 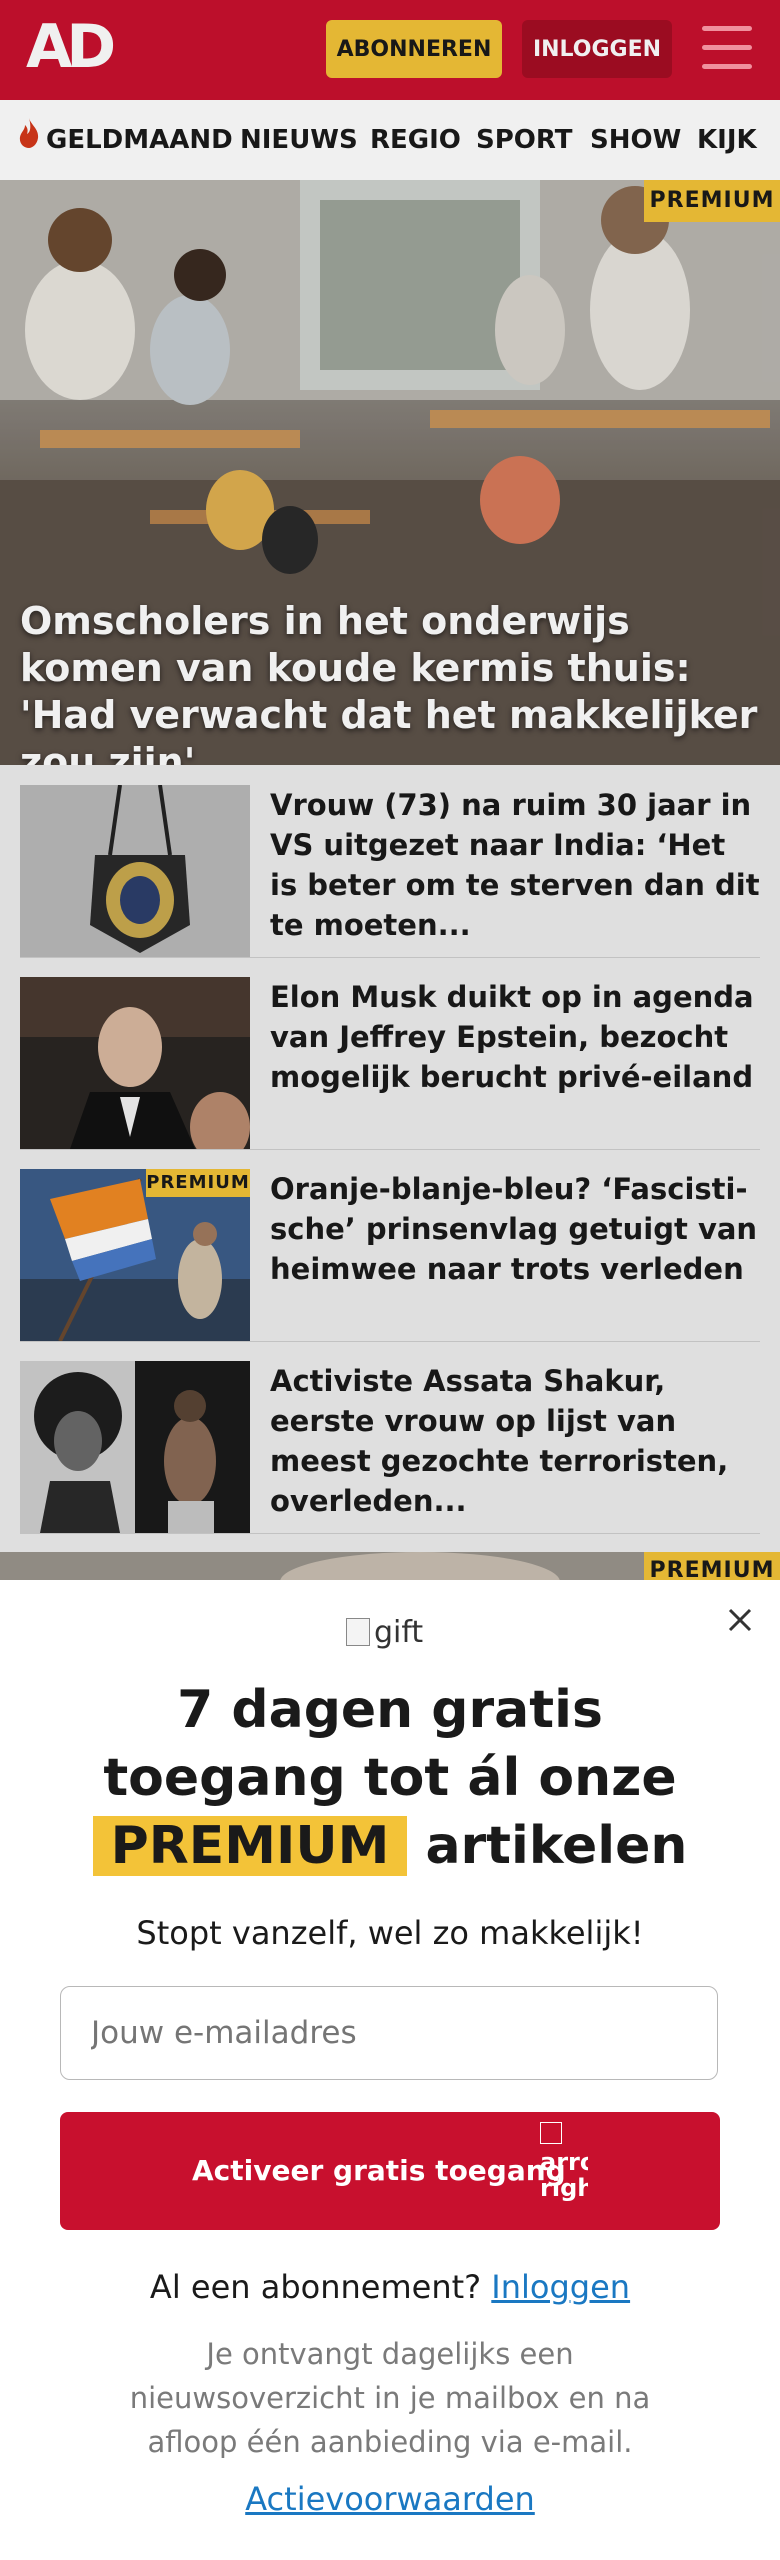 I want to click on close-icon, so click(x=740, y=1620).